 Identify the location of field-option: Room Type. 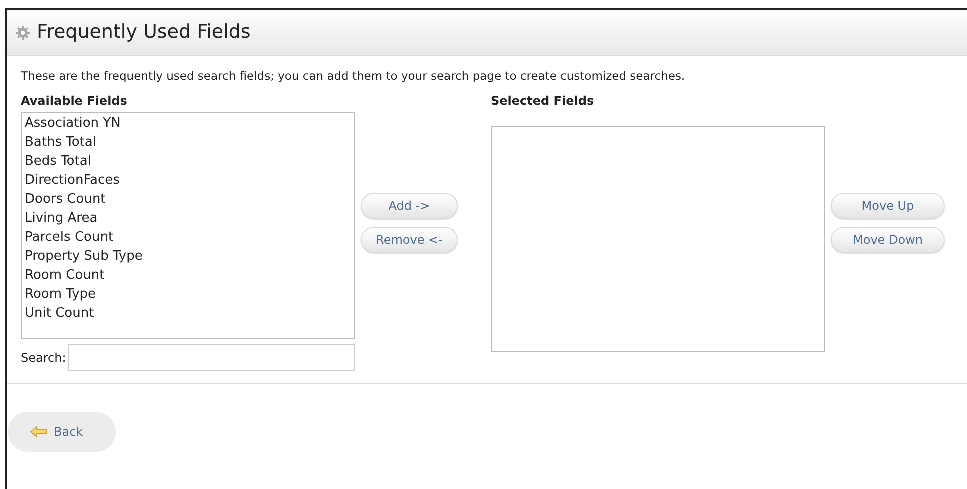
(60, 294).